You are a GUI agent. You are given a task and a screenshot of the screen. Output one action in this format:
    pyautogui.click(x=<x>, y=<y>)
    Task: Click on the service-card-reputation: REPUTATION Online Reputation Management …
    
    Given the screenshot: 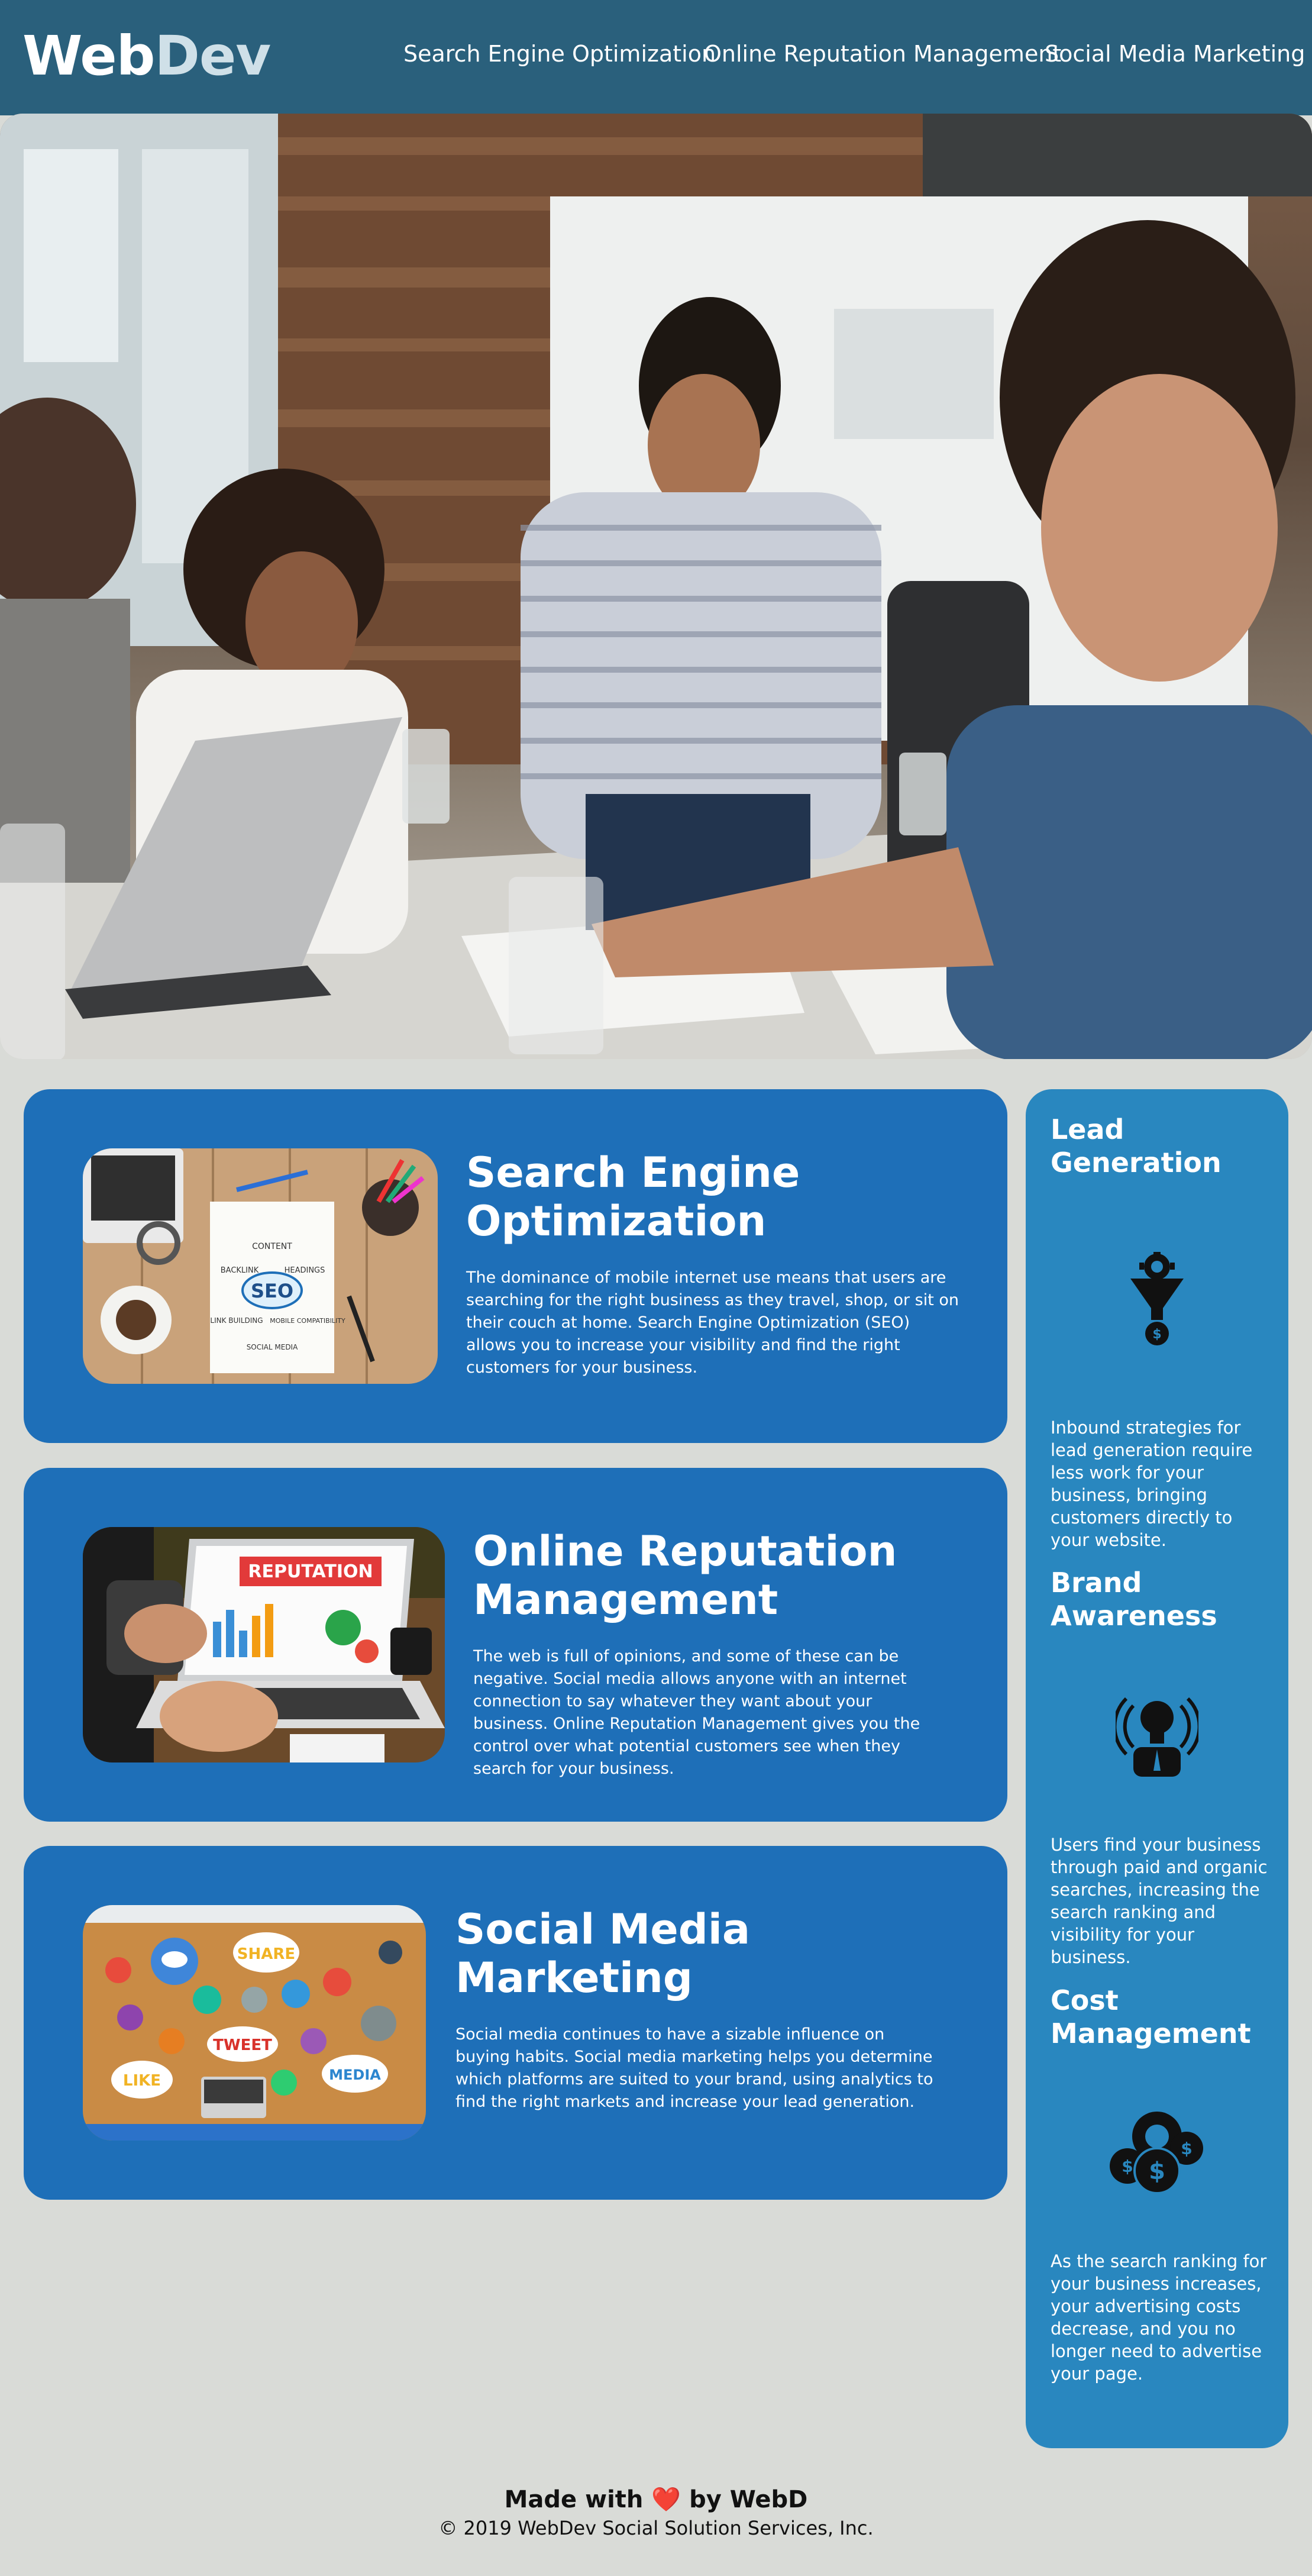 What is the action you would take?
    pyautogui.click(x=515, y=1645)
    